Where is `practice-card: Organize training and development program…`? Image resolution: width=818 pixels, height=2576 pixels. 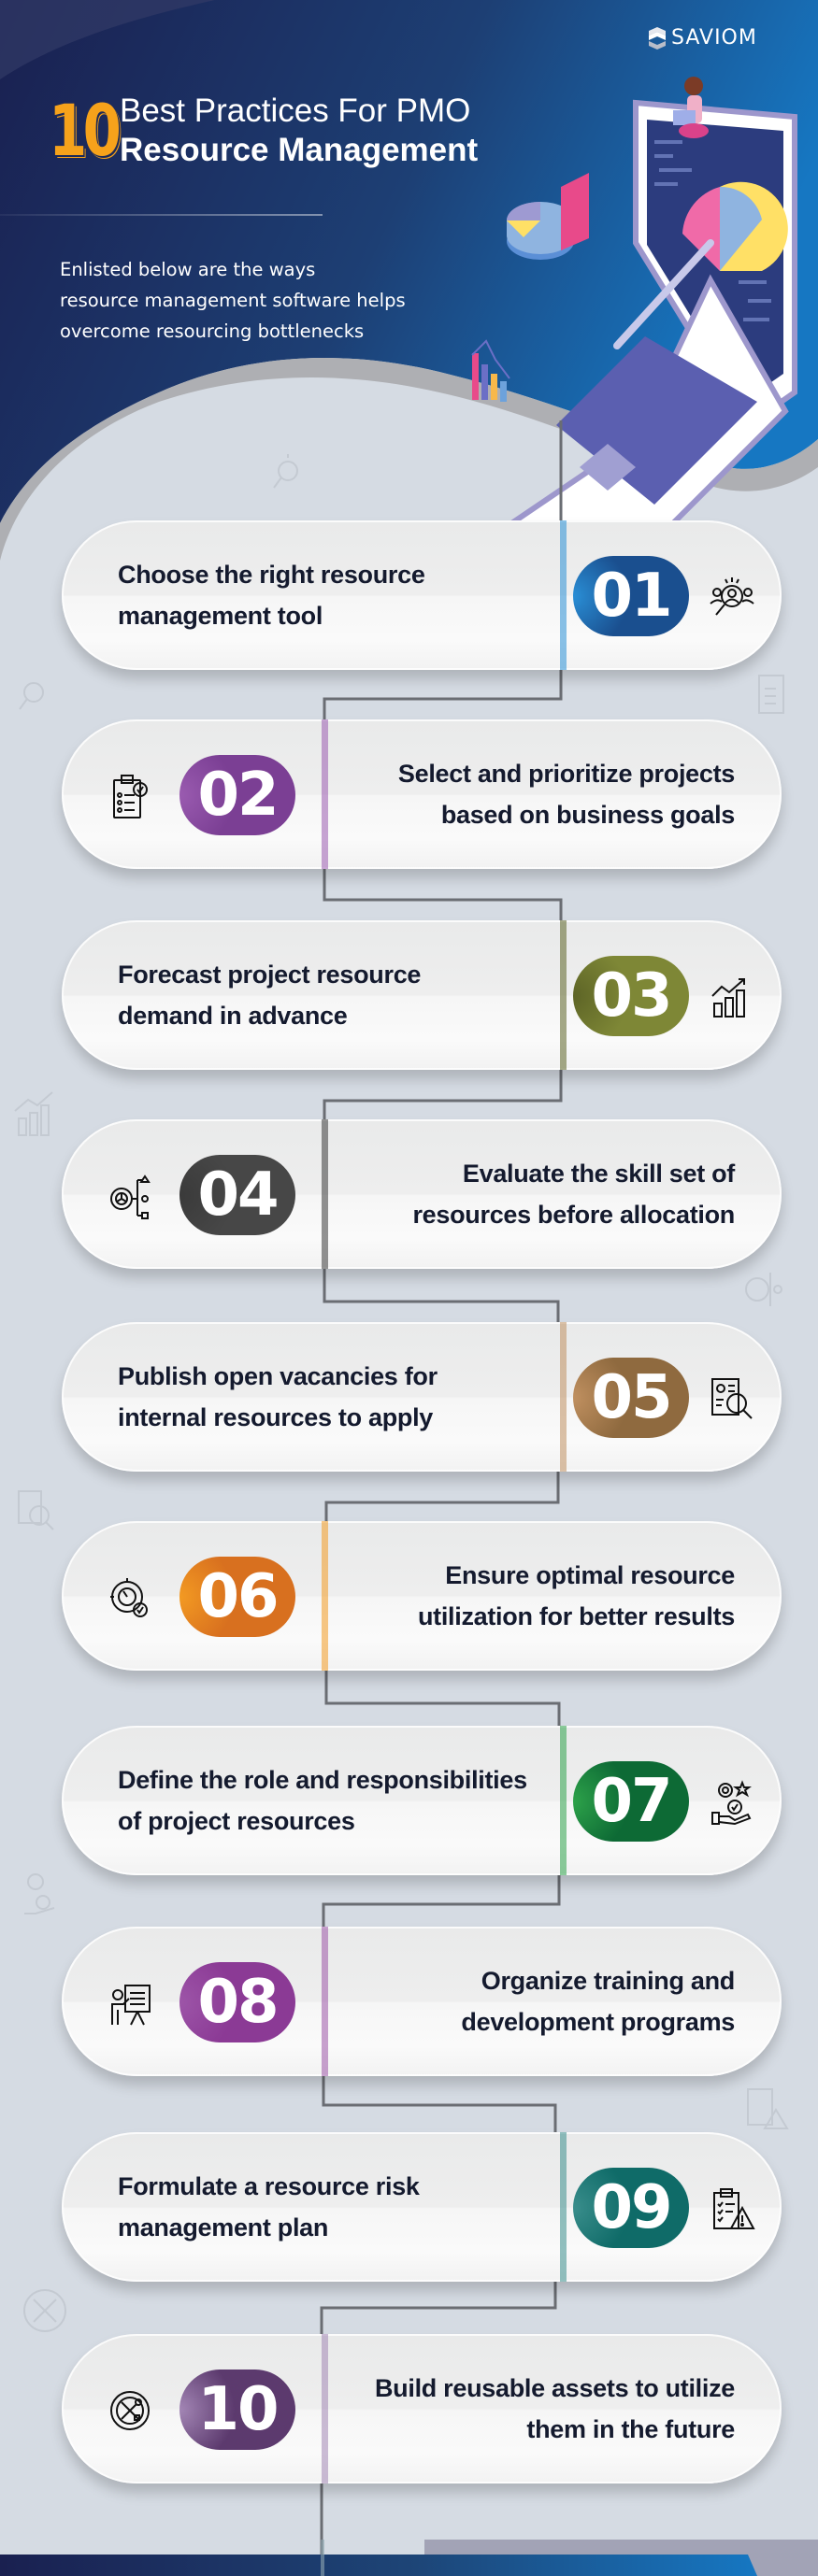 practice-card: Organize training and development program… is located at coordinates (422, 2002).